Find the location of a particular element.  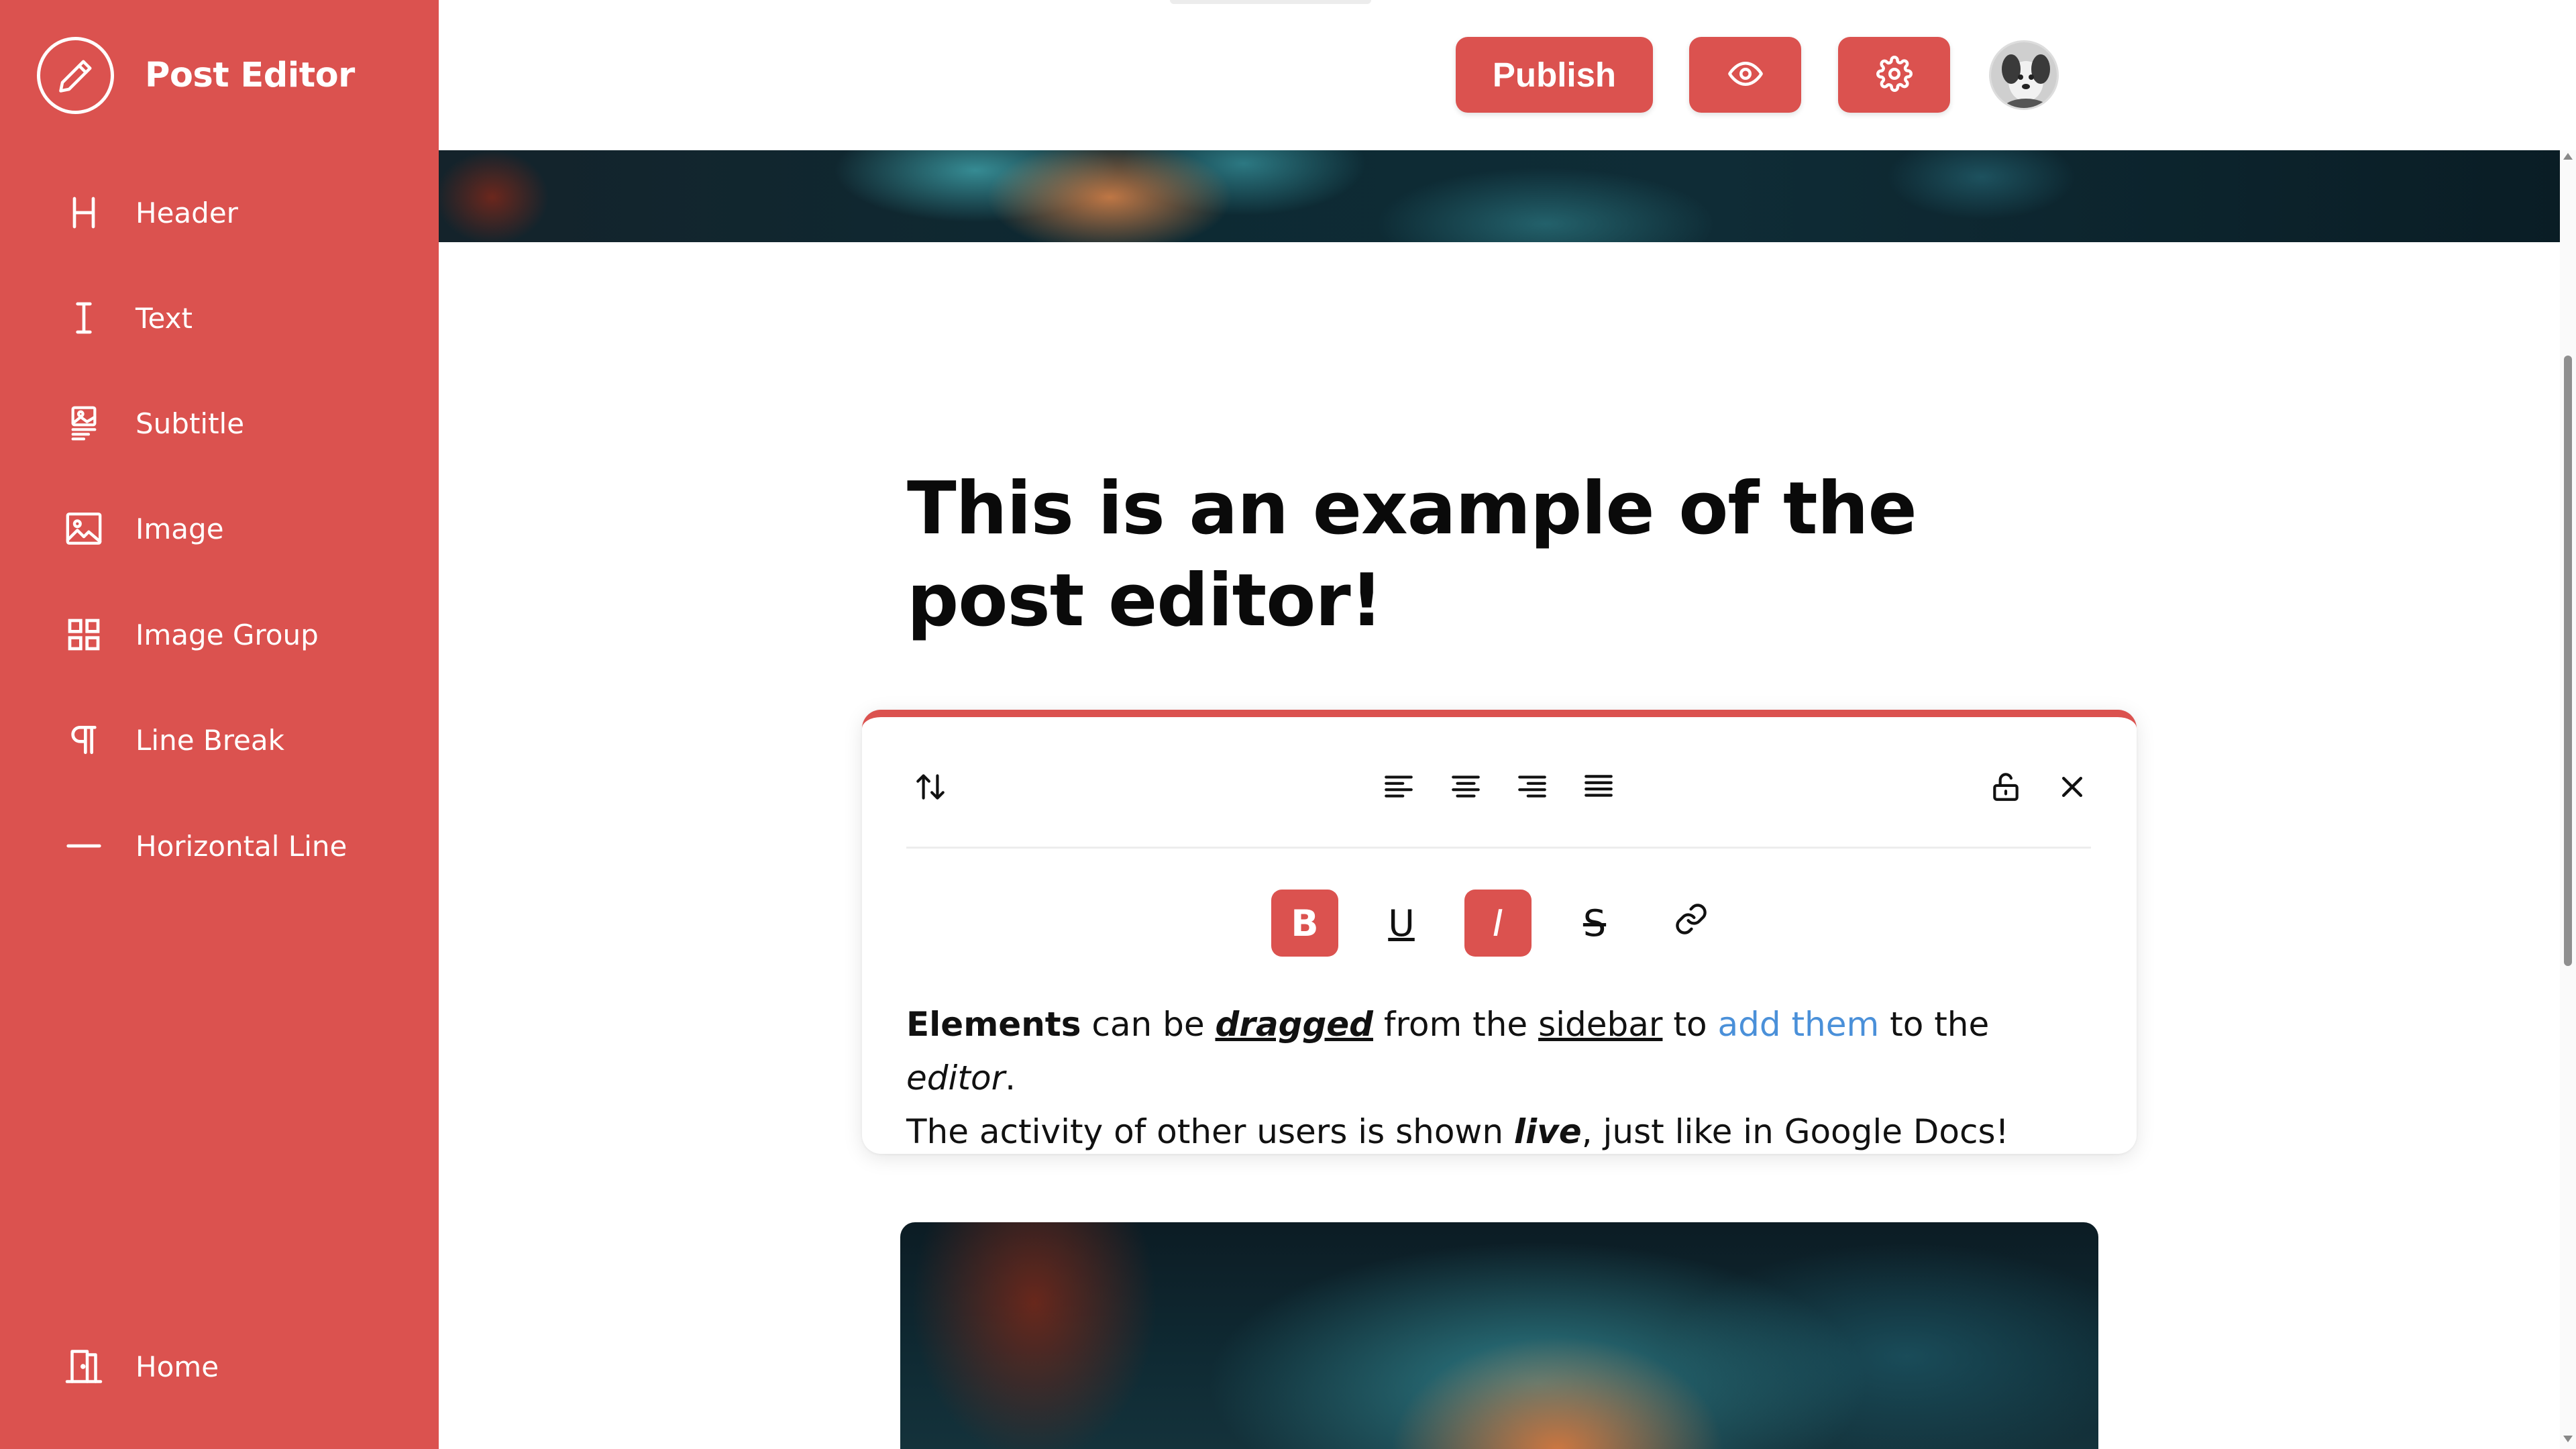

settings-button is located at coordinates (1894, 75).